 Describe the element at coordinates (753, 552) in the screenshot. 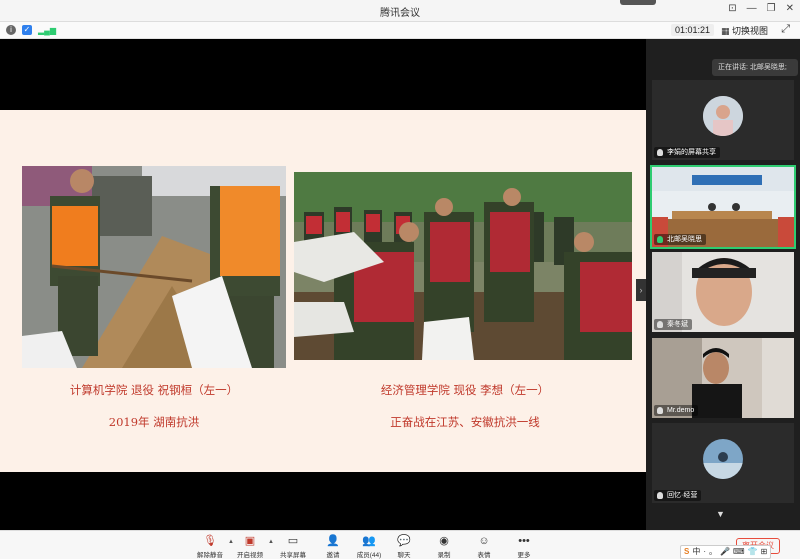

I see `ime-skin-icon: 👕` at that location.